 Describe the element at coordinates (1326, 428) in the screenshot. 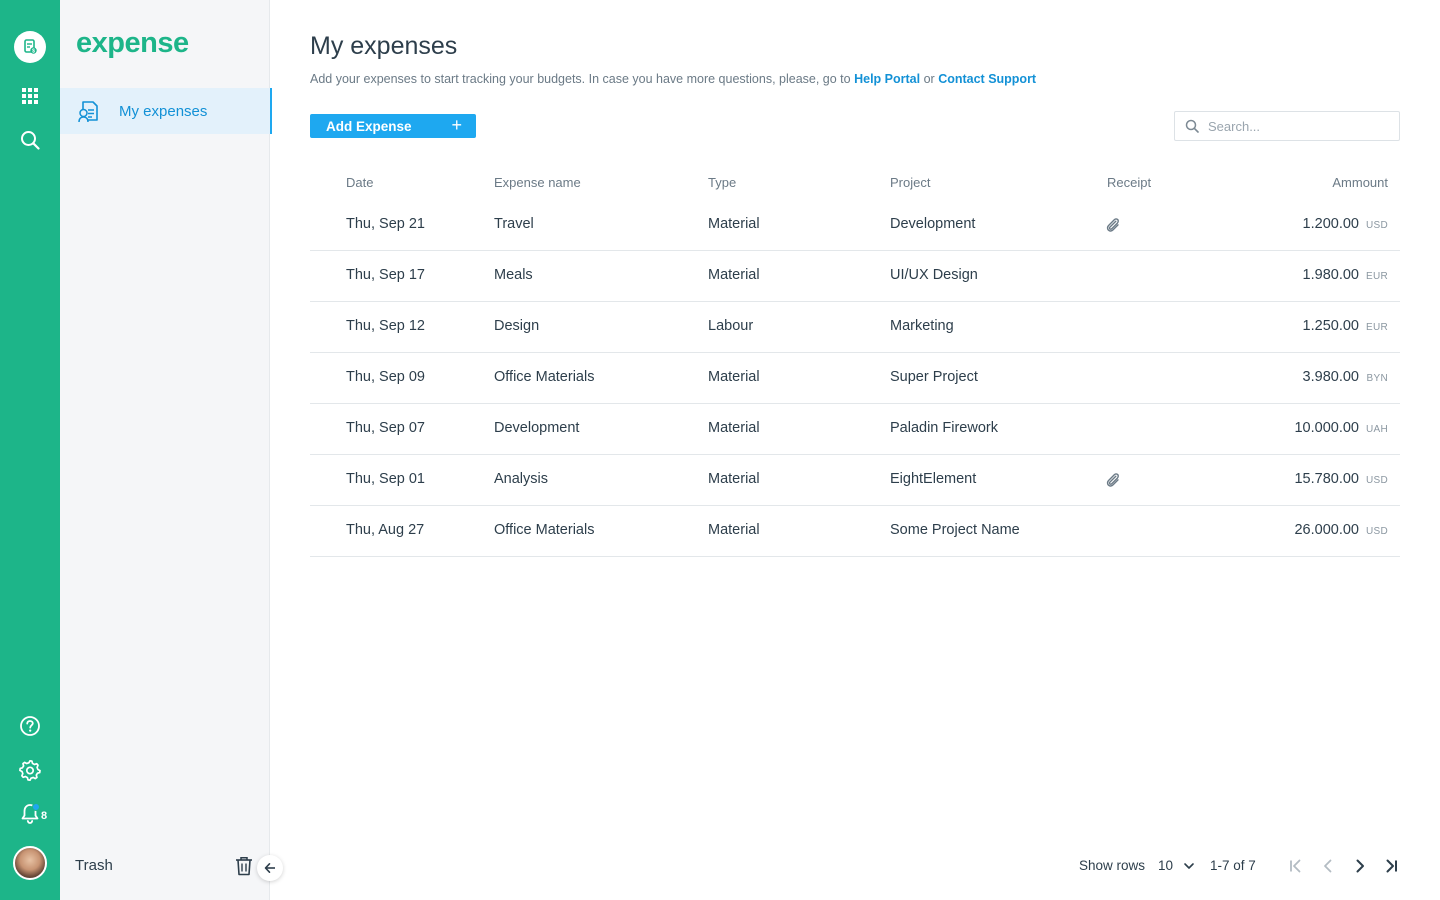

I see `cell-amount: 10.000.00` at that location.